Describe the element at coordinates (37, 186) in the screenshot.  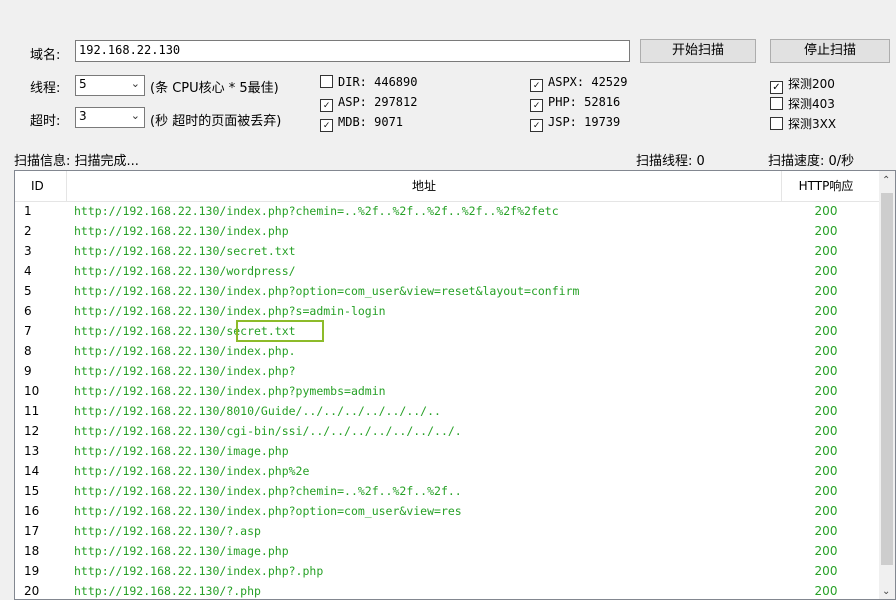
I see `column-header-id: ID` at that location.